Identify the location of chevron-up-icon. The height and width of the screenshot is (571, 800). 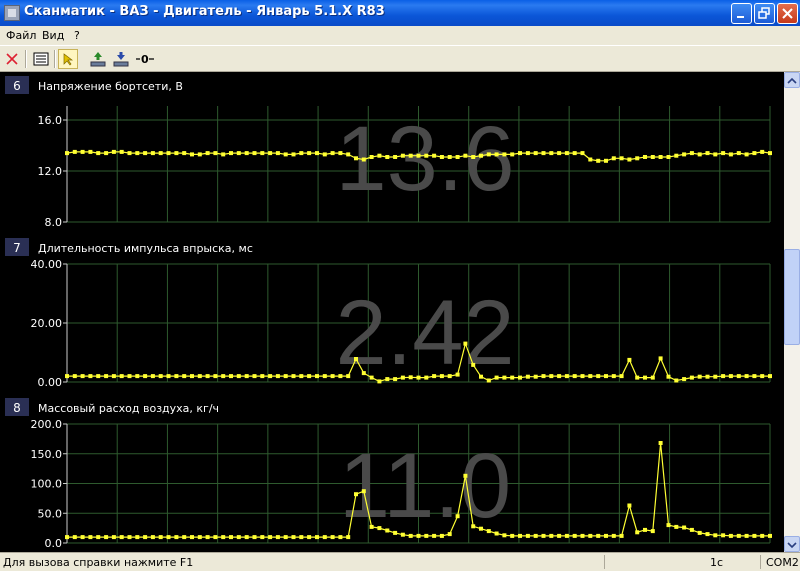
(792, 80).